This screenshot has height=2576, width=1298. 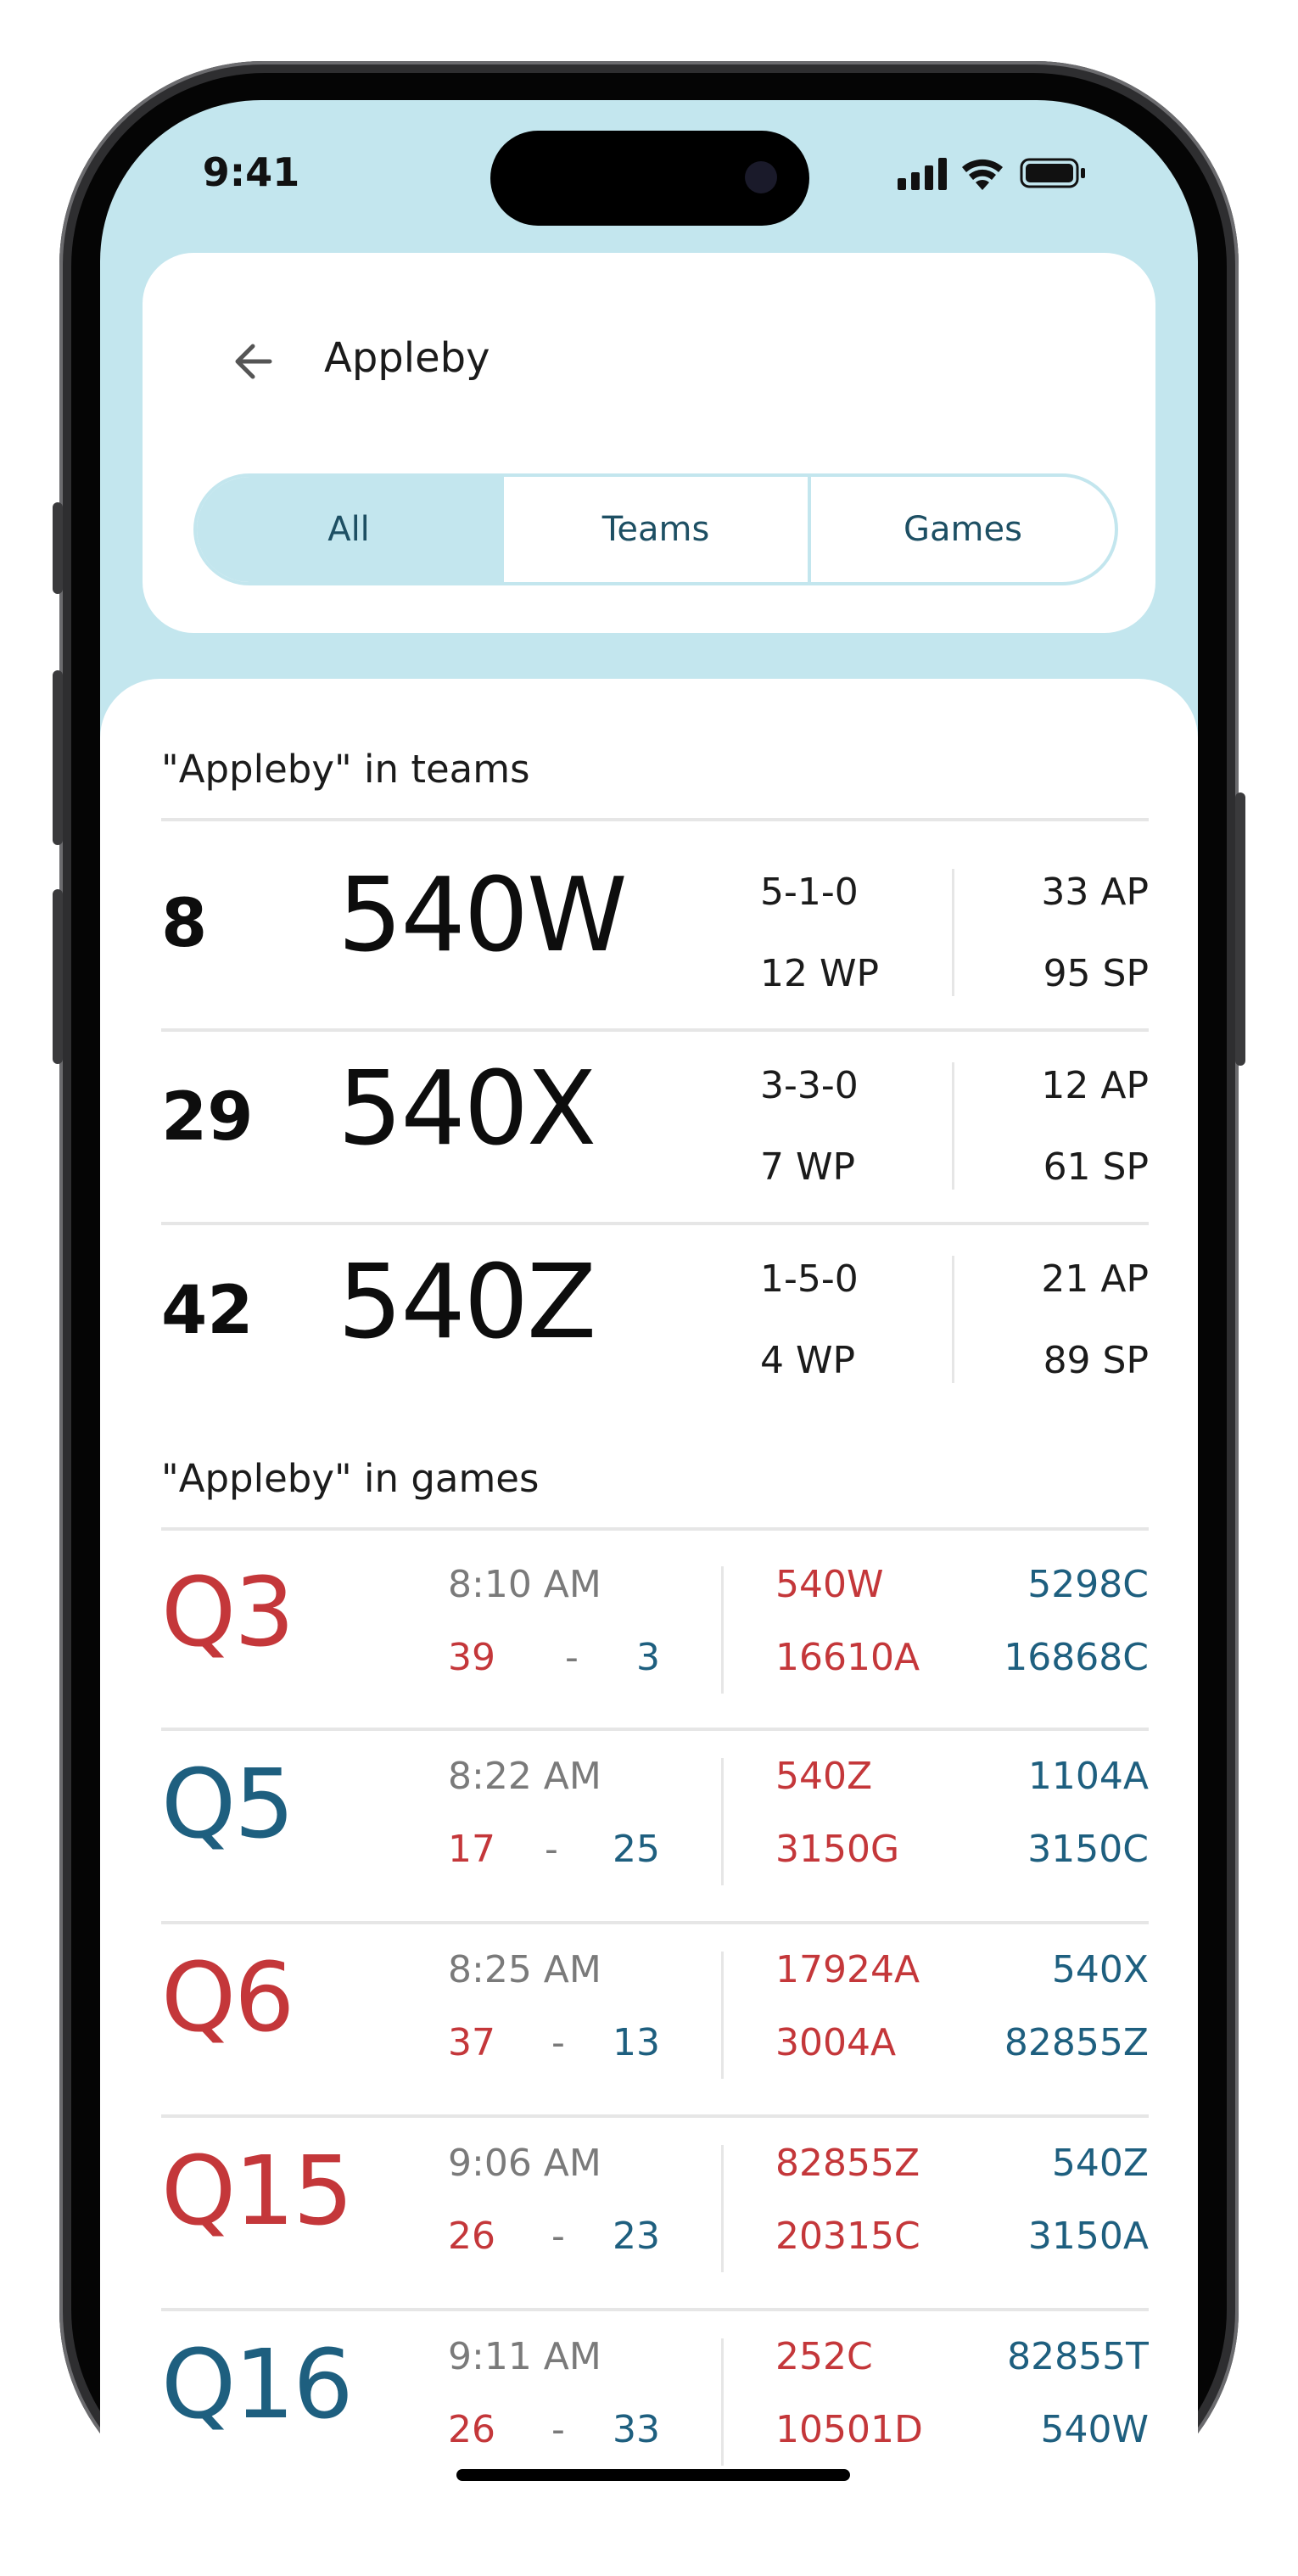 I want to click on power-button, so click(x=1240, y=929).